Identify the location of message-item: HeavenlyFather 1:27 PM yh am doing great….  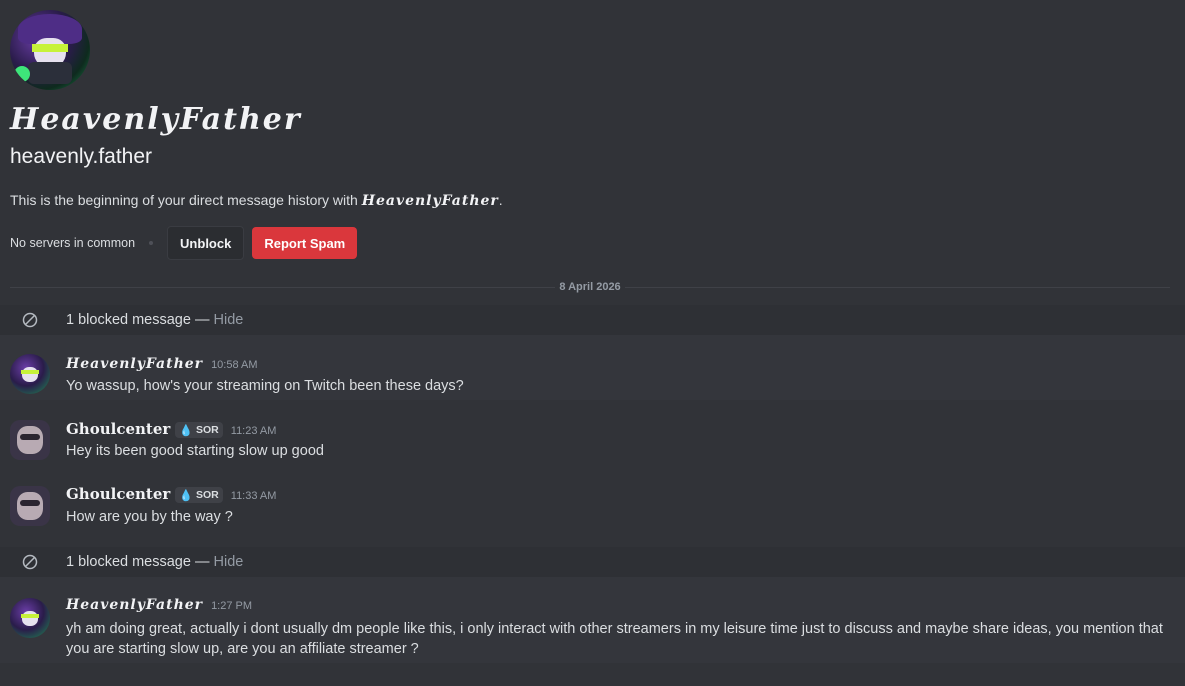
(592, 620).